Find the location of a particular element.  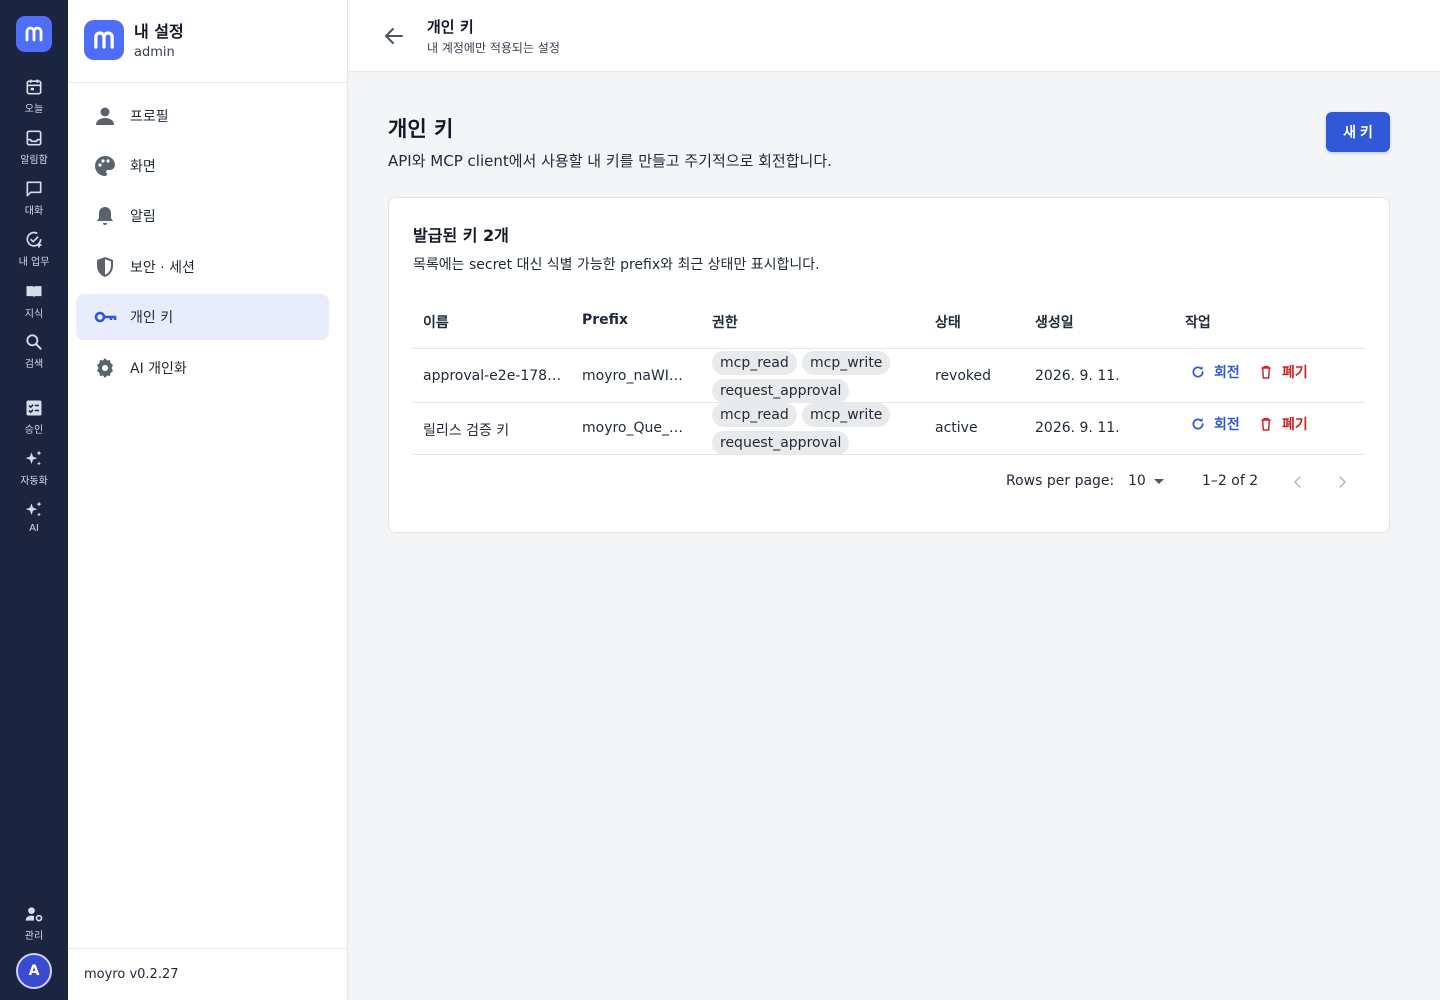

column-header-status: 상태 is located at coordinates (948, 322).